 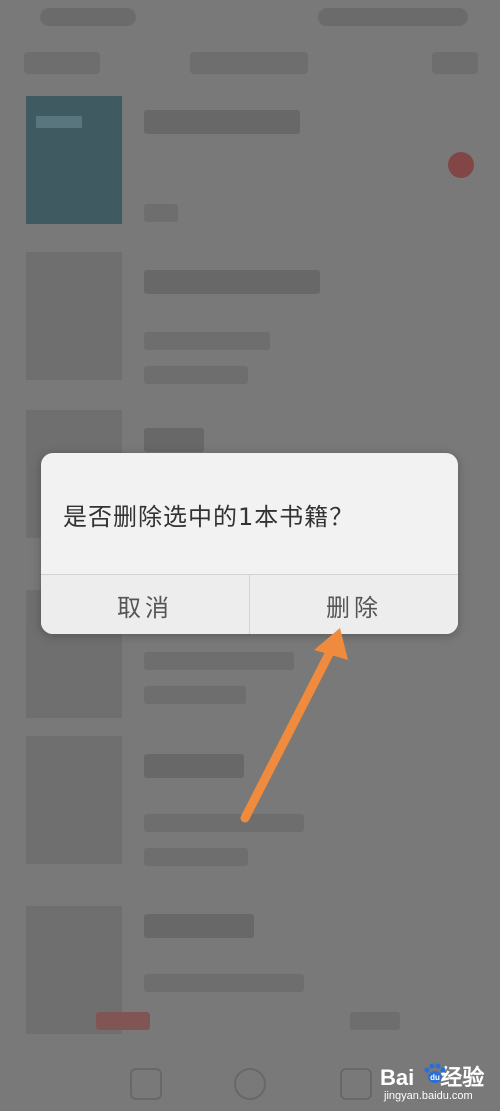 I want to click on delete-confirm-dialog: 是否删除选中的1本书籍？ 取消 删除, so click(x=249, y=543).